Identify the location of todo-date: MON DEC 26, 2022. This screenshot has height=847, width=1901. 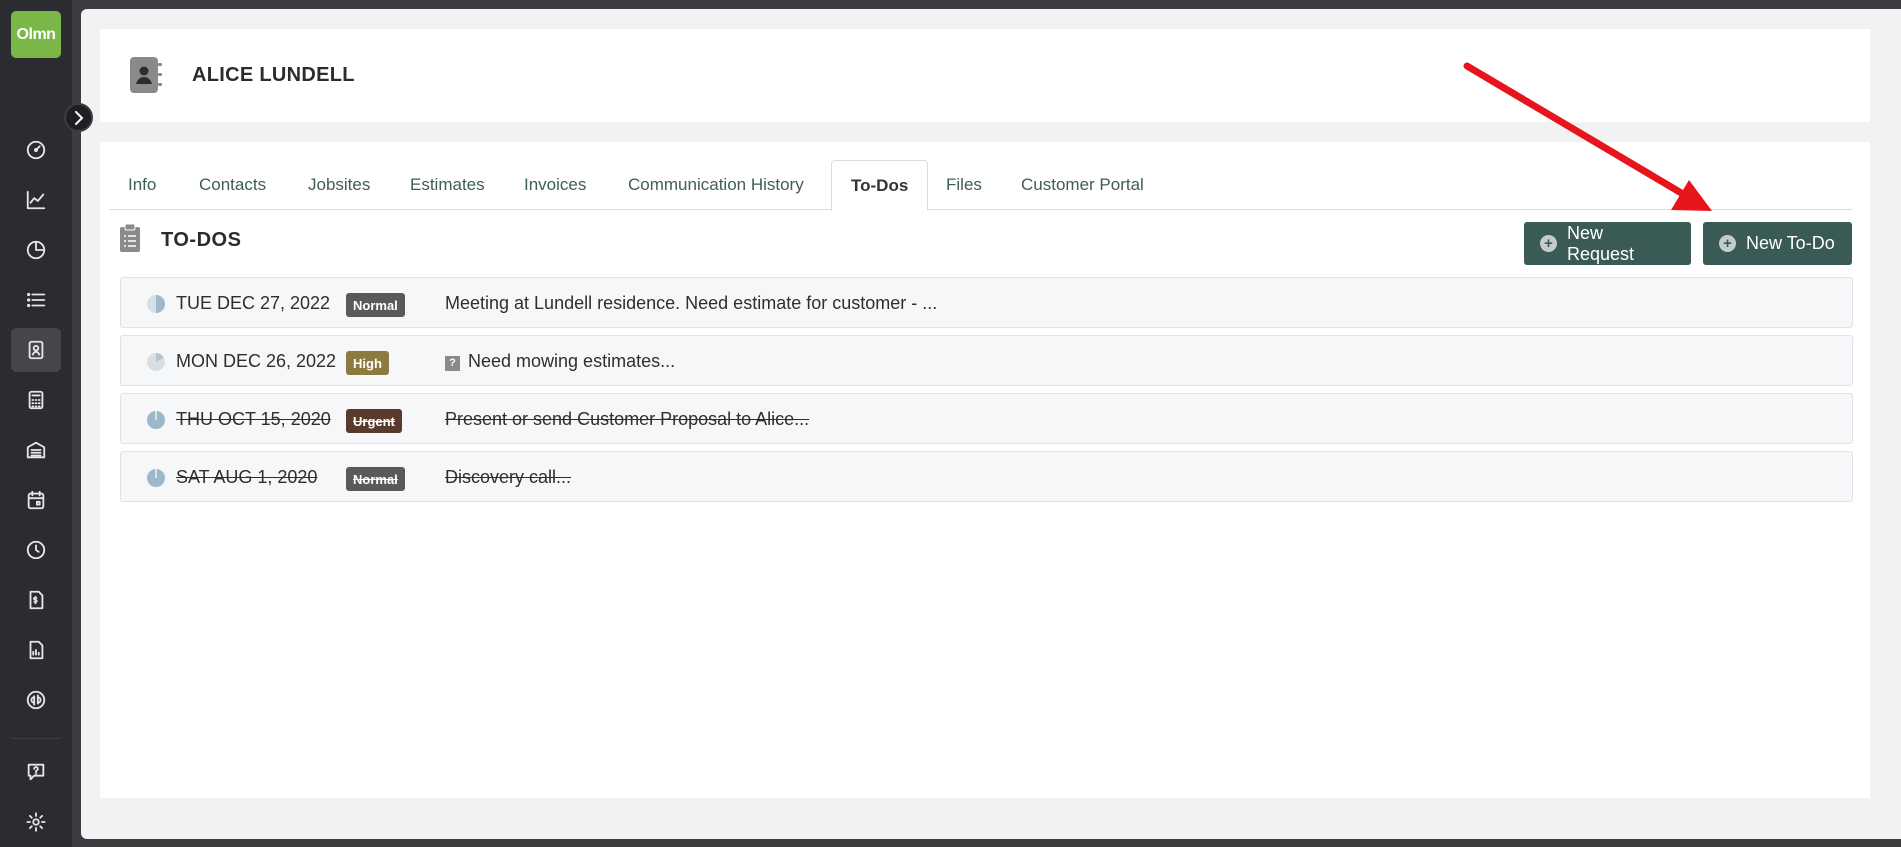
(256, 361).